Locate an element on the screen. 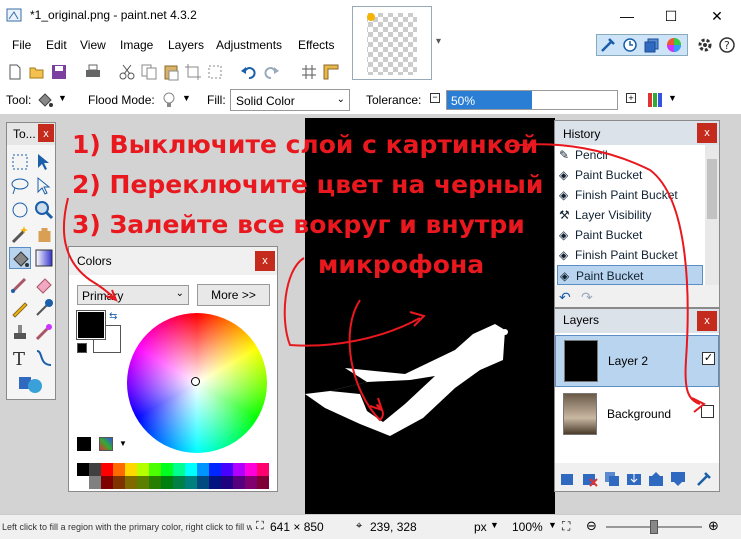 The height and width of the screenshot is (539, 741). history-item: ◈ Finish Paint Bucket is located at coordinates (630, 255).